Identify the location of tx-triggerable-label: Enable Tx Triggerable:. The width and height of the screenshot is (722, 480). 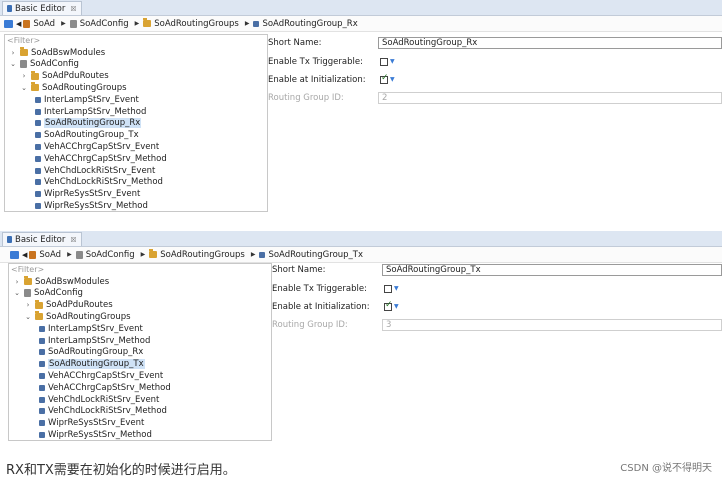
(315, 61).